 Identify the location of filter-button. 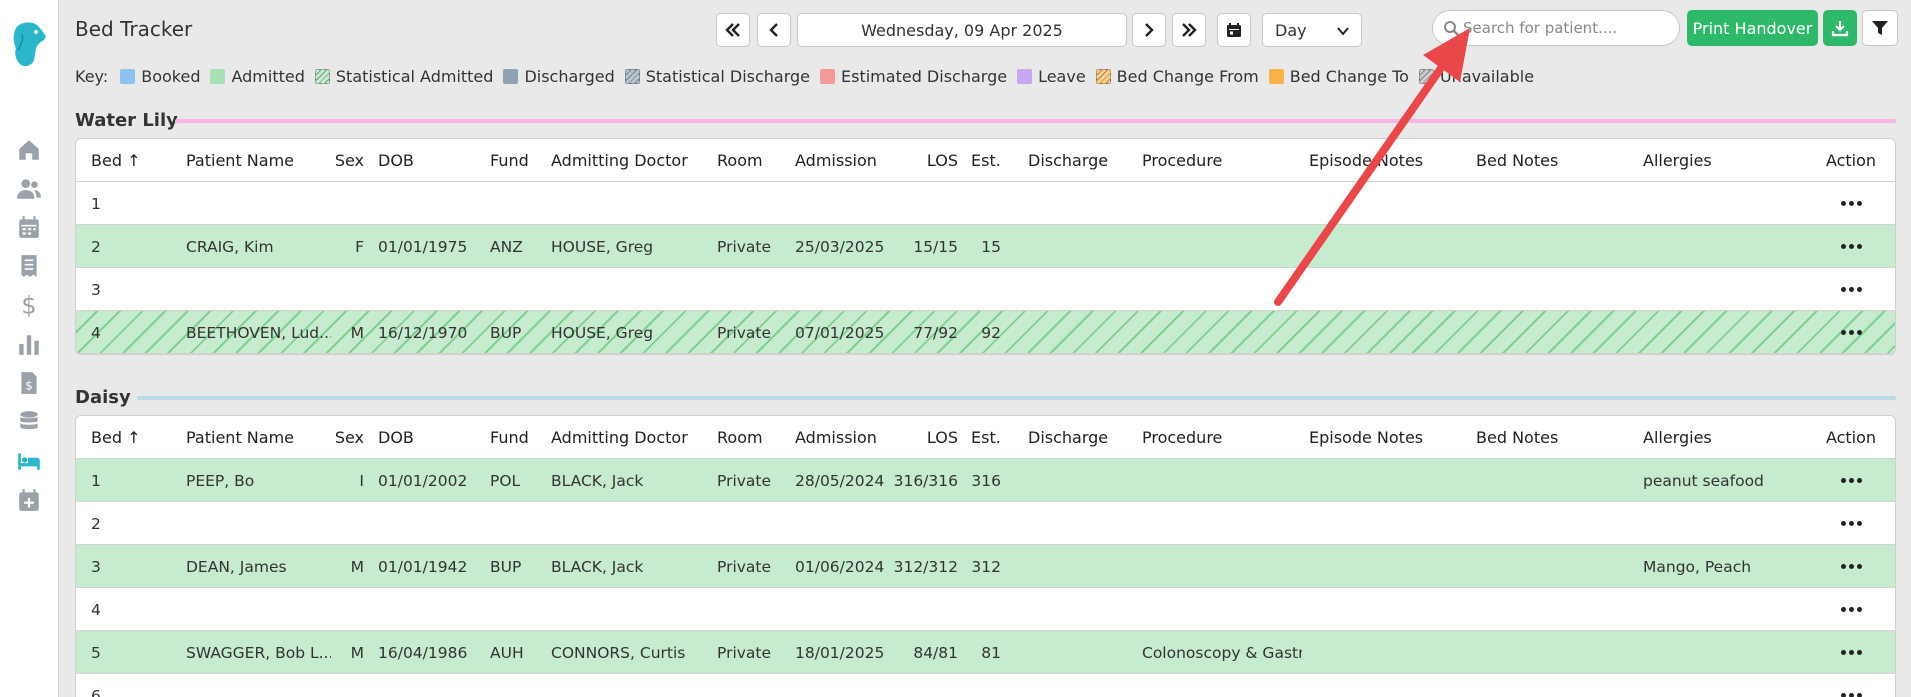
(1880, 28).